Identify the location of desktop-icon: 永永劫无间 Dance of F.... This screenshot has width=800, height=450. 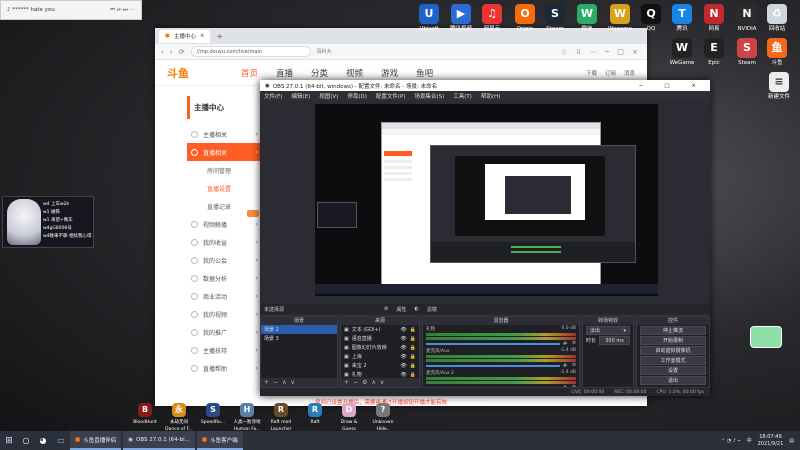
(179, 418).